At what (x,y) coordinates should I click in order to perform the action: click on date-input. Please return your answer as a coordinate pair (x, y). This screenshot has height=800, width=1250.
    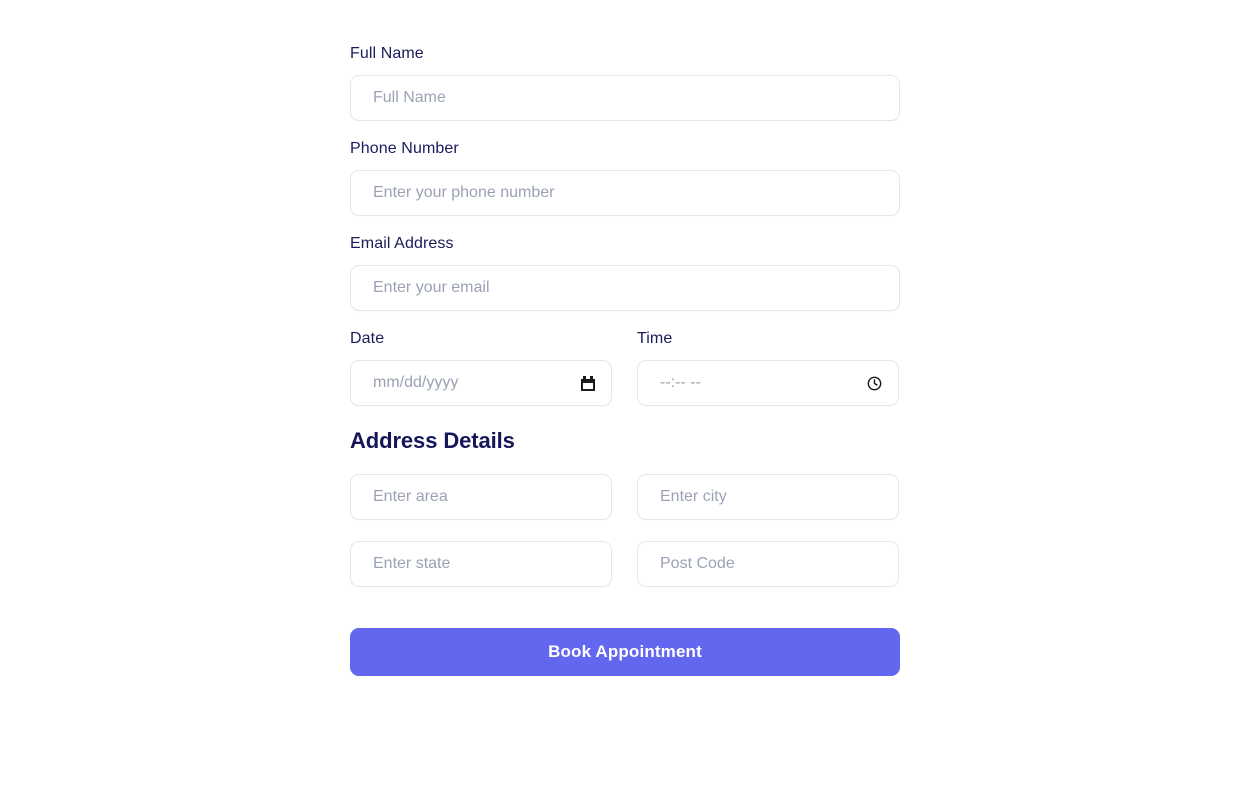
    Looking at the image, I should click on (481, 383).